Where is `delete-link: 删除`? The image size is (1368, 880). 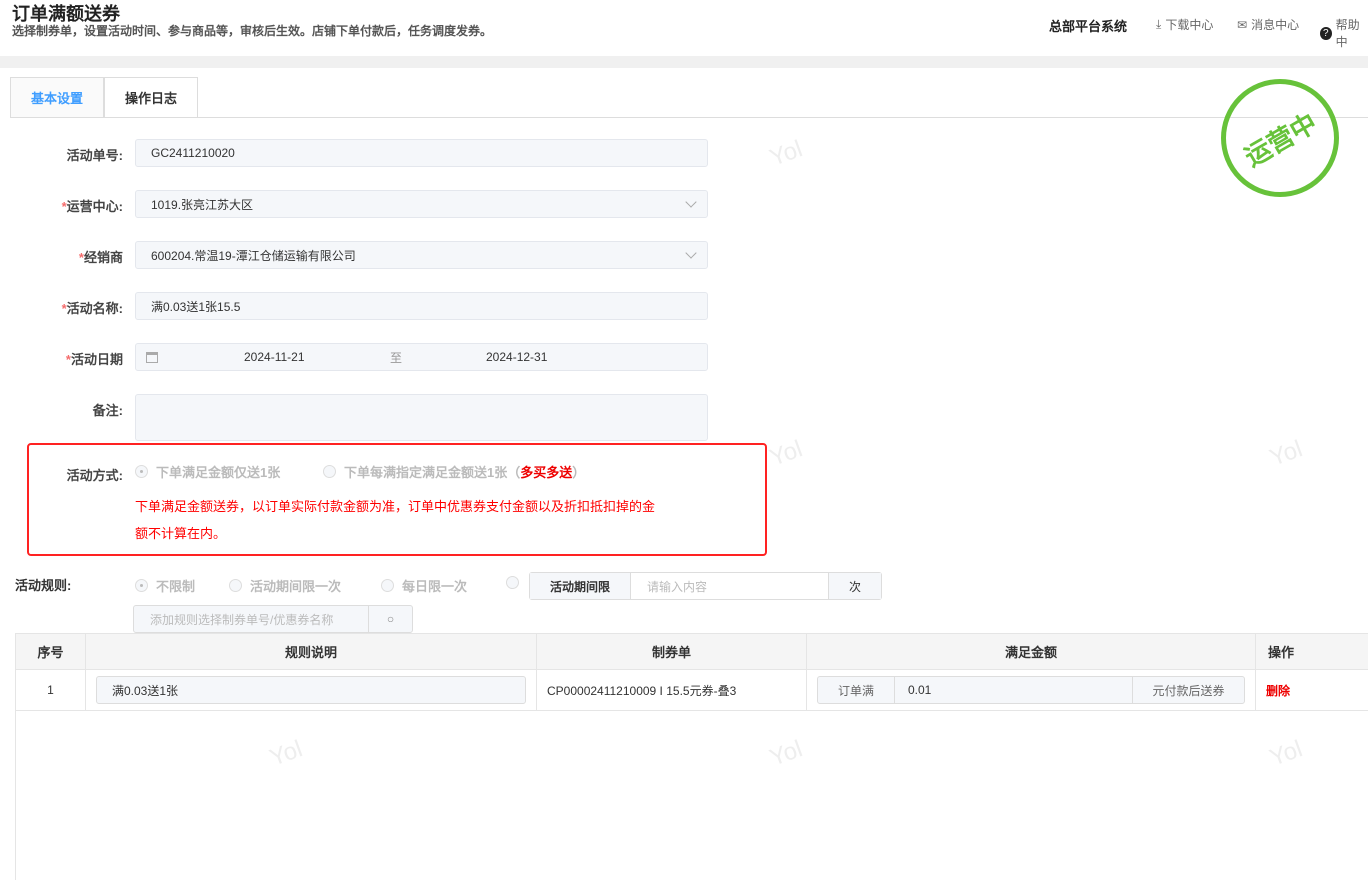 delete-link: 删除 is located at coordinates (1311, 690).